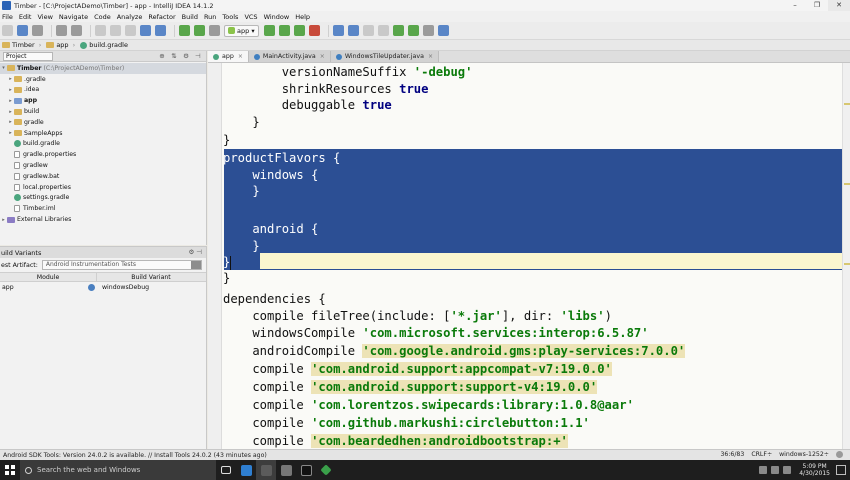 The width and height of the screenshot is (850, 480). Describe the element at coordinates (130, 17) in the screenshot. I see `menu-analyze: Analyze` at that location.